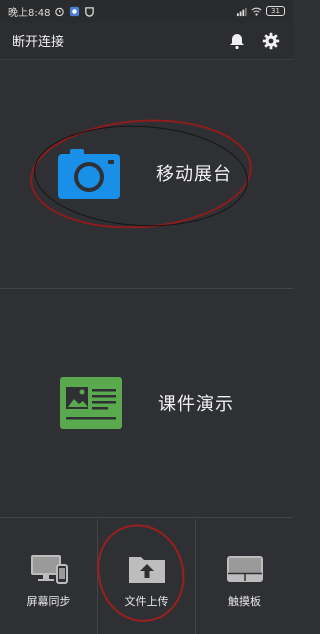 The image size is (320, 634). I want to click on battery-level: 31, so click(275, 11).